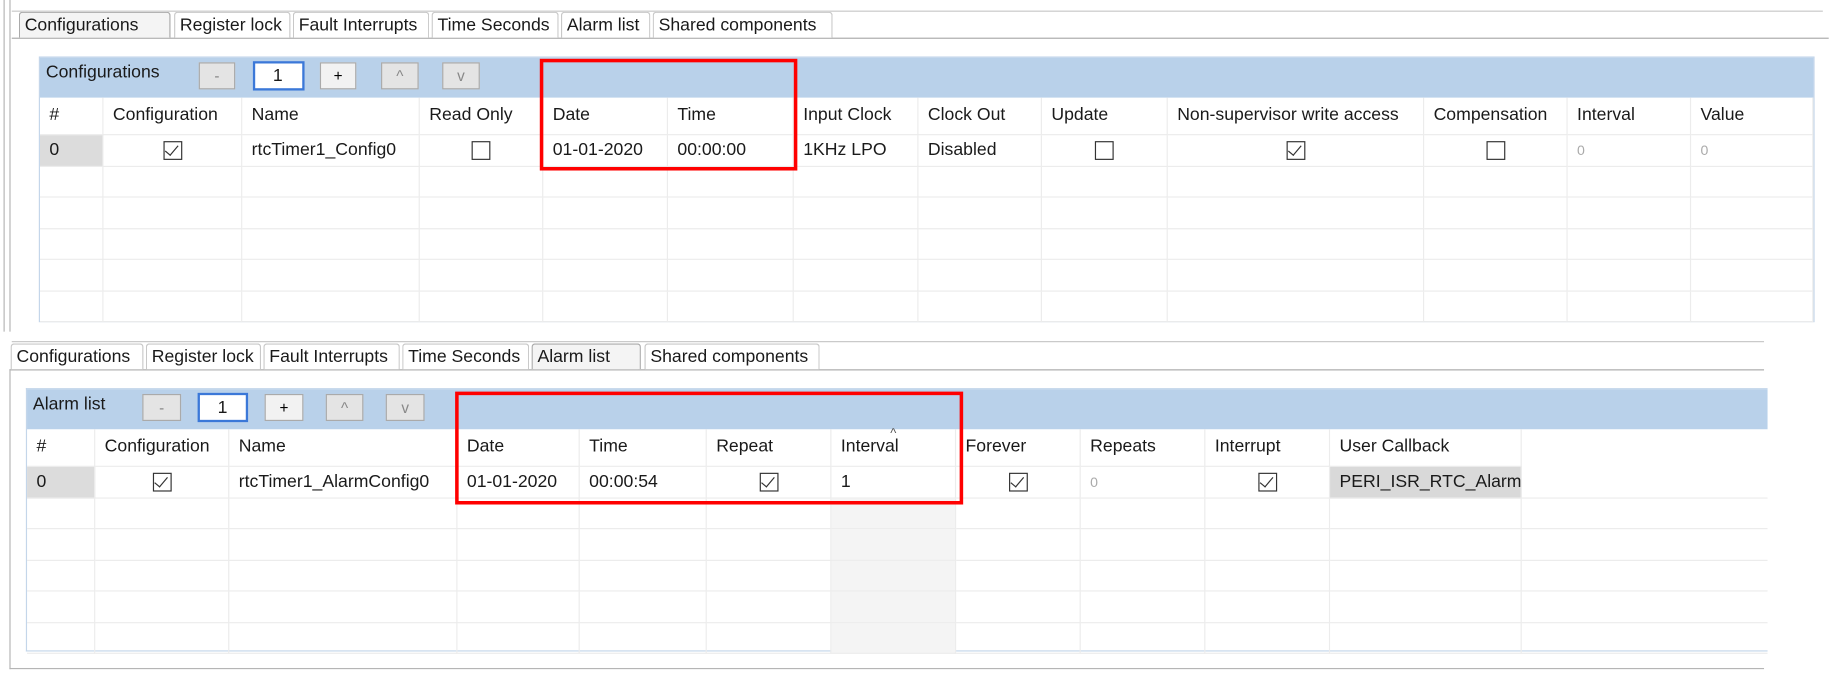 The width and height of the screenshot is (1844, 680). I want to click on cell-update, so click(1104, 151).